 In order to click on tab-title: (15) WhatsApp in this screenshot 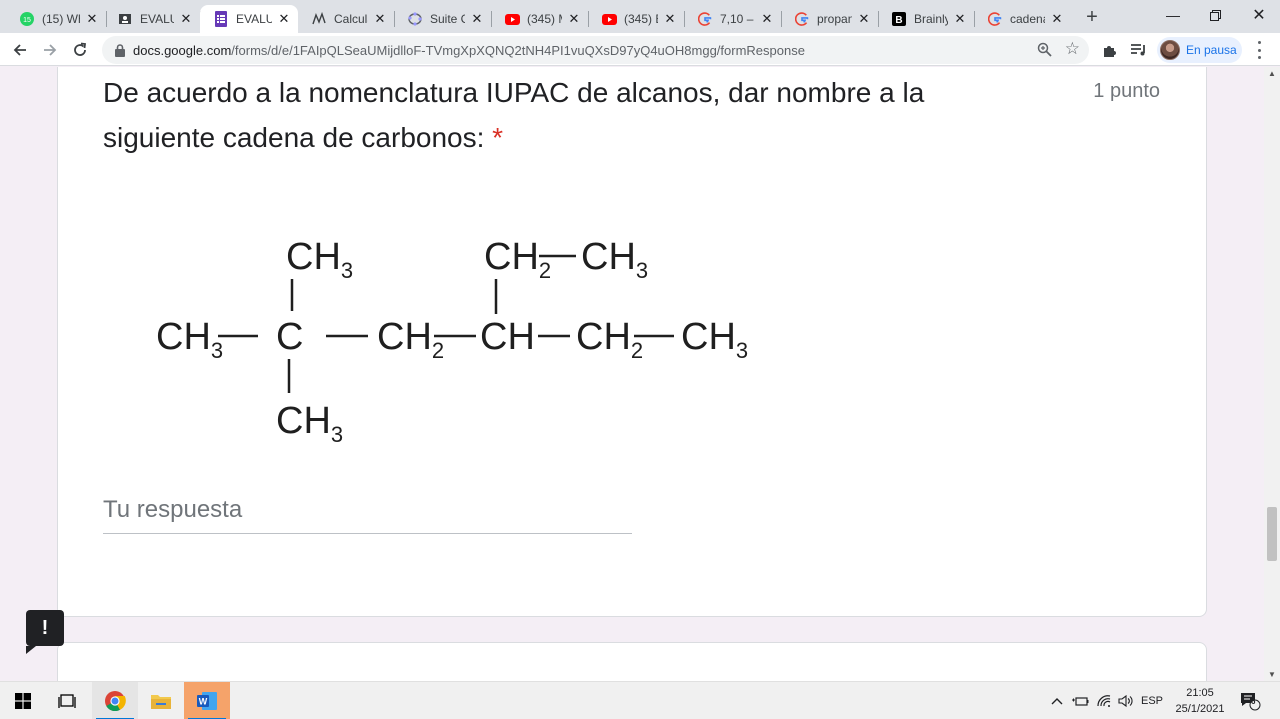, I will do `click(61, 19)`.